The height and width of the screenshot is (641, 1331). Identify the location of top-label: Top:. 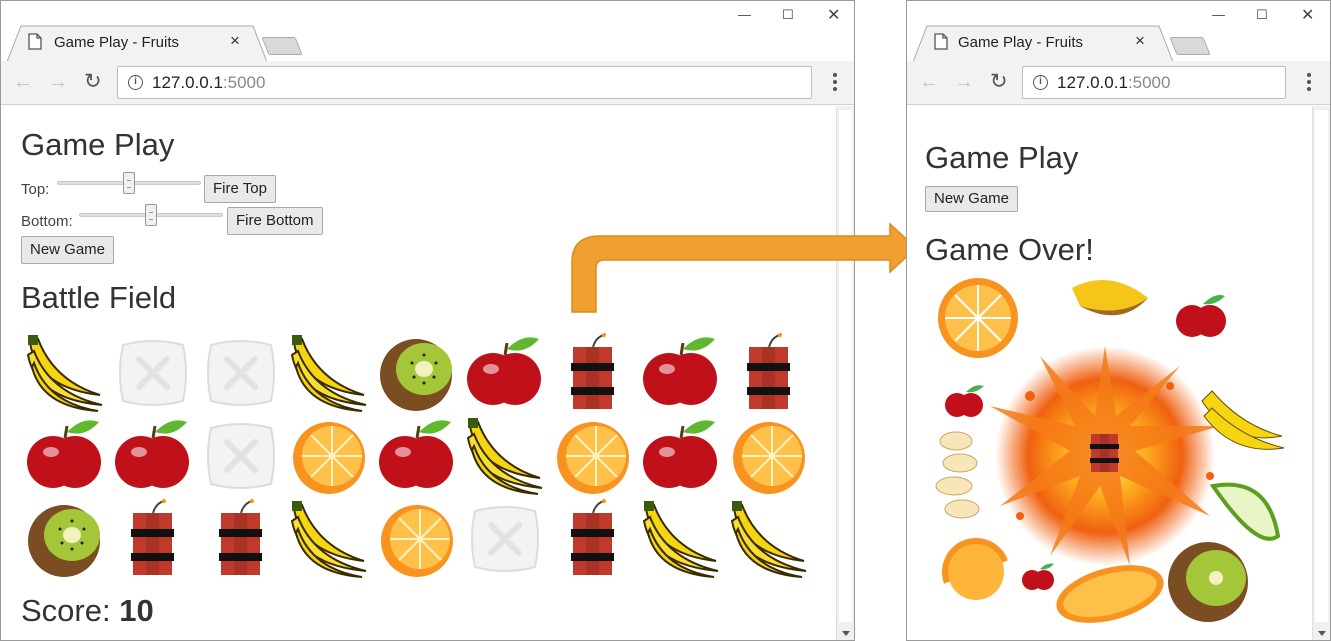
(35, 189).